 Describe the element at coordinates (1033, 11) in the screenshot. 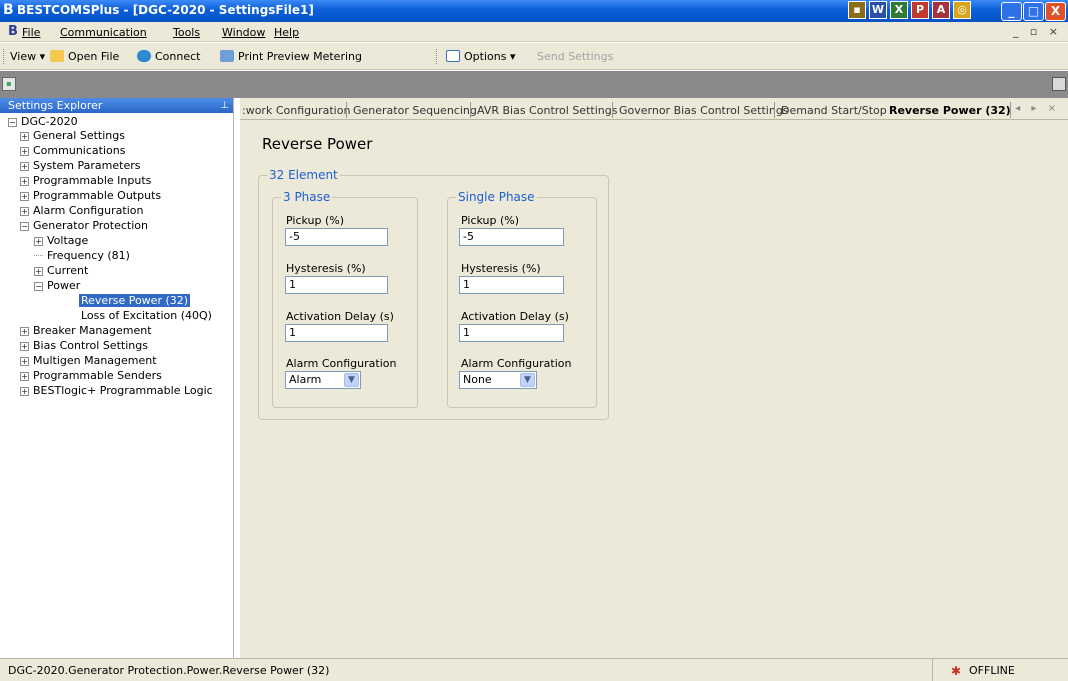

I see `maximize-button: □` at that location.